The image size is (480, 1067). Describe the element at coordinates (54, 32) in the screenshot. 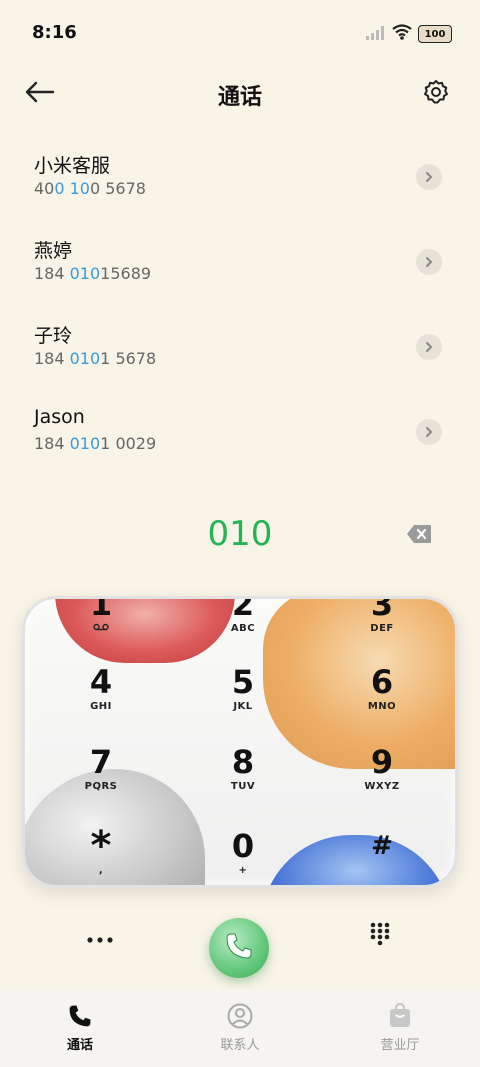

I see `status-time: 8:16` at that location.